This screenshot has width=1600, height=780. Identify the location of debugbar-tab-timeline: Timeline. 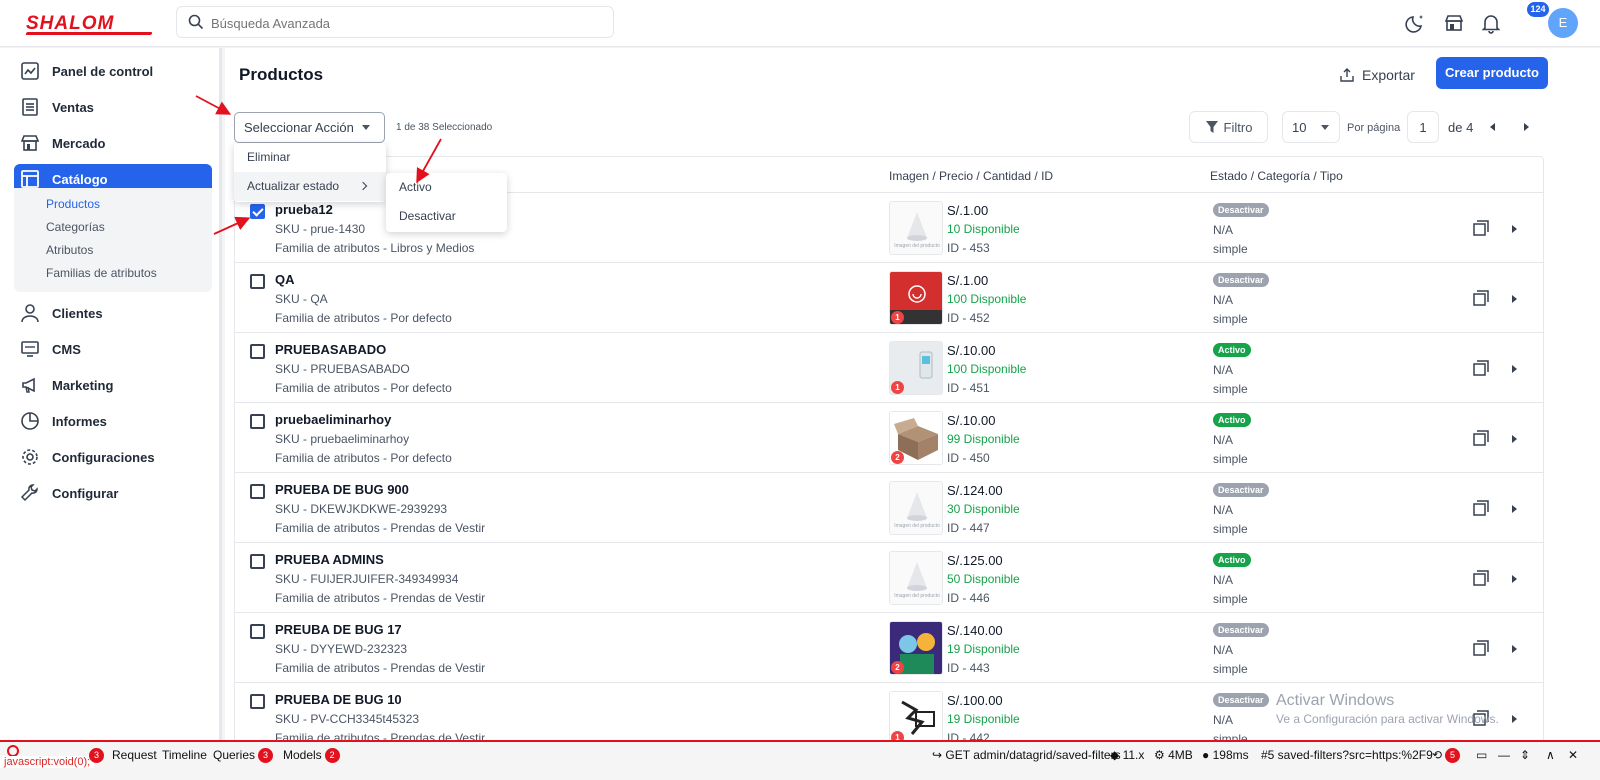
(184, 755).